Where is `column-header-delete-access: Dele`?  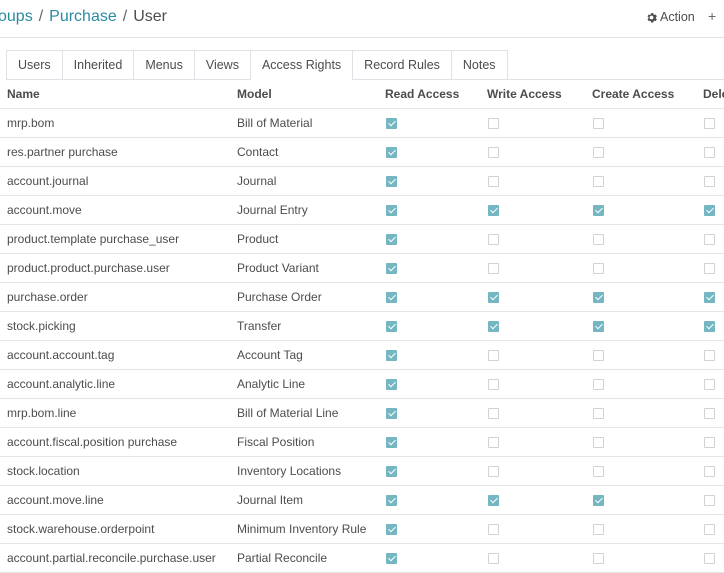
column-header-delete-access: Dele is located at coordinates (710, 94).